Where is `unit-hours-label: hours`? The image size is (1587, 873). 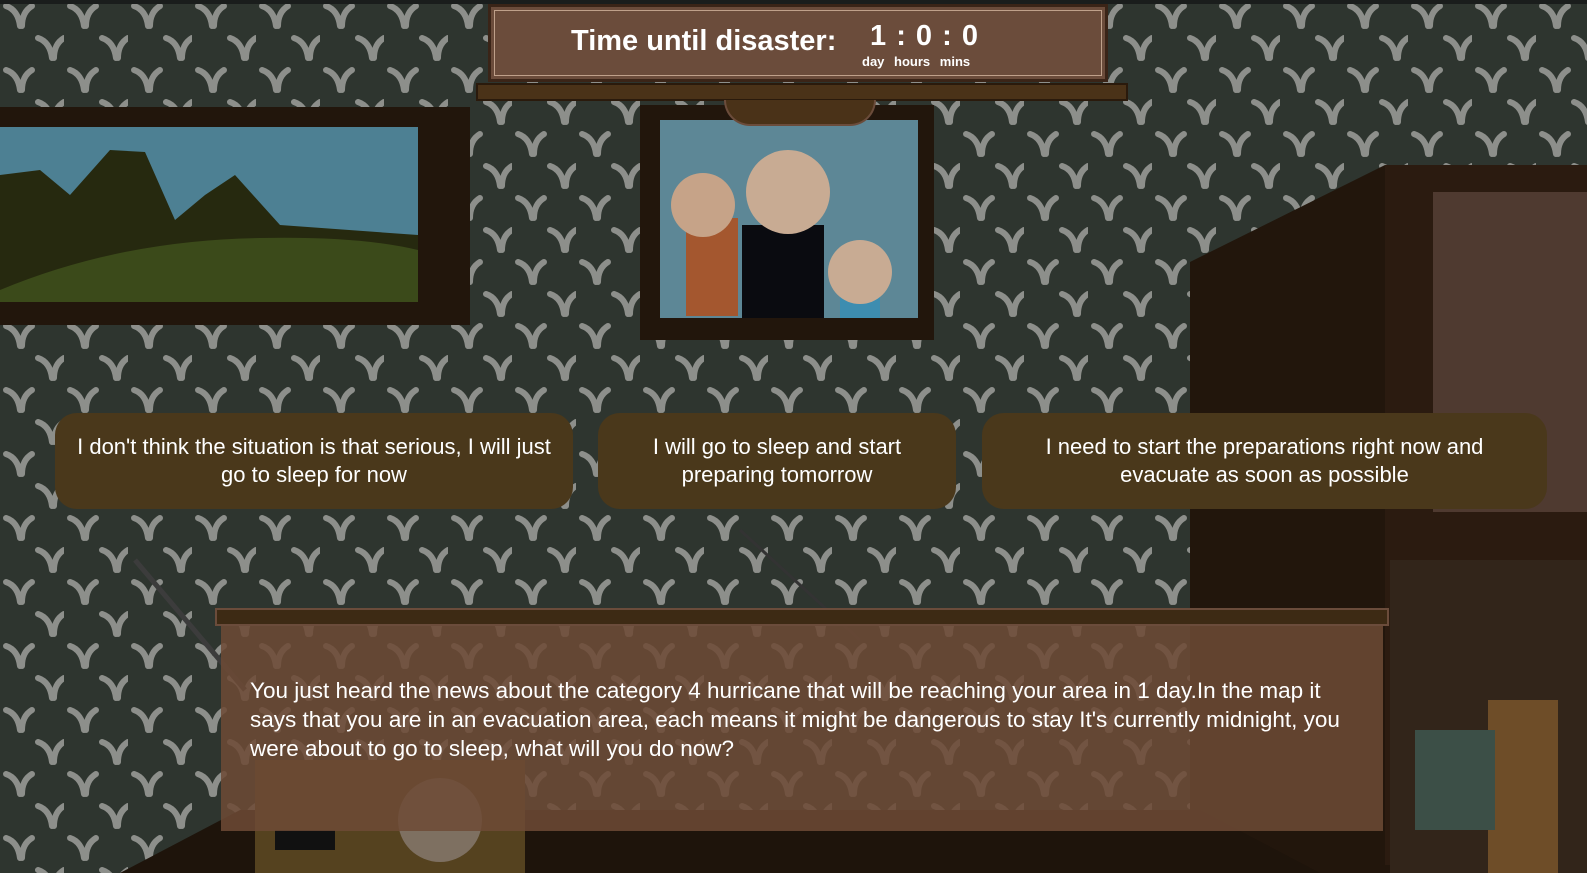
unit-hours-label: hours is located at coordinates (912, 61).